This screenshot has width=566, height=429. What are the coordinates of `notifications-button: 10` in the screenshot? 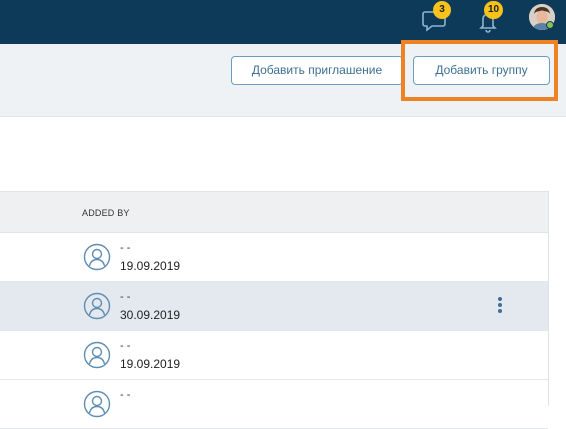 It's located at (489, 17).